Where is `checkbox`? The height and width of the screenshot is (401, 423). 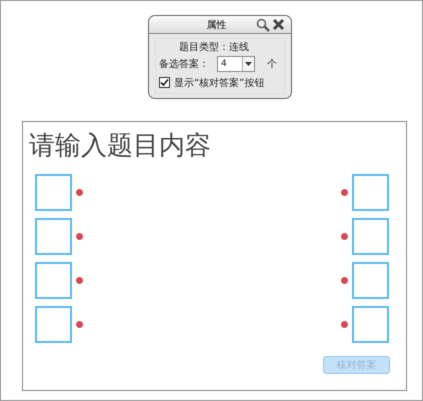
checkbox is located at coordinates (164, 82).